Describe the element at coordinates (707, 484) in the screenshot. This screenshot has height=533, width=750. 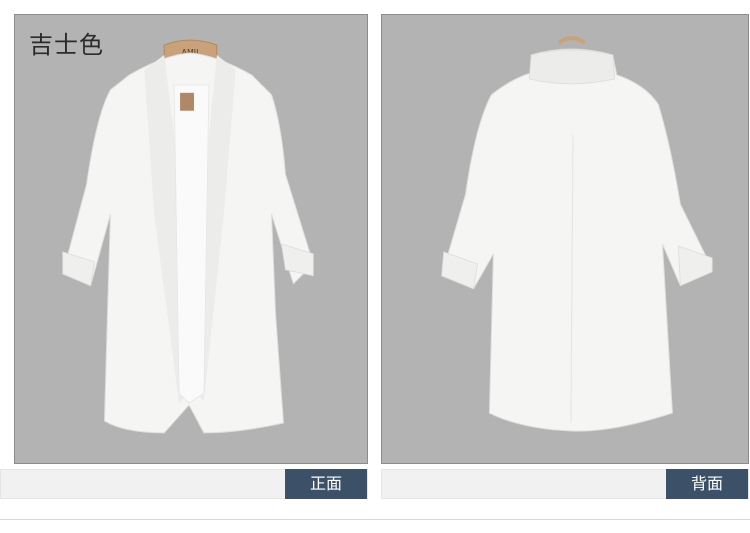
I see `back-view-tag: 背面` at that location.